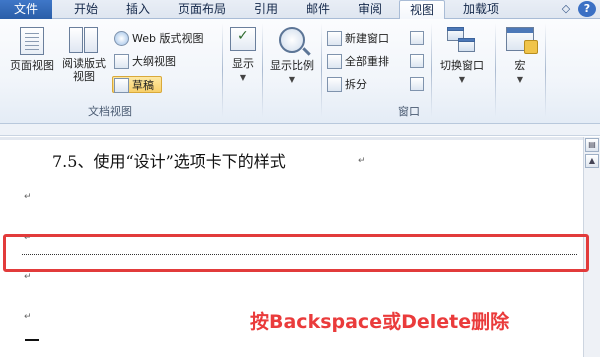 The image size is (600, 357). I want to click on zoom-dropdown-icon: ▼, so click(292, 79).